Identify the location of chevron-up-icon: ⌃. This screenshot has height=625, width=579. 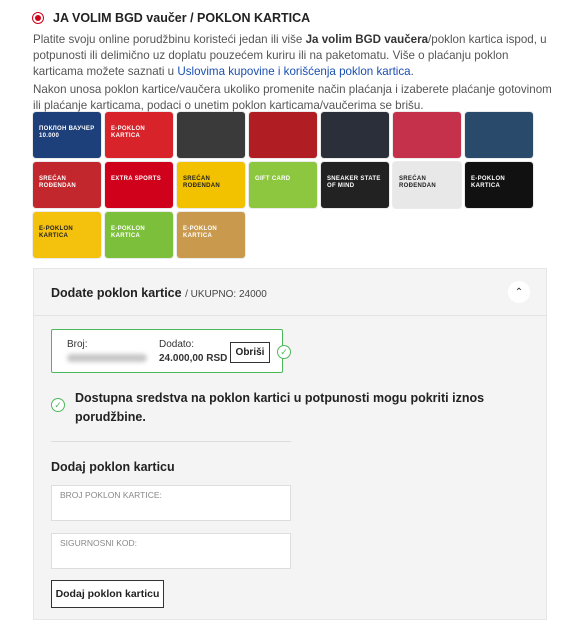
(519, 292).